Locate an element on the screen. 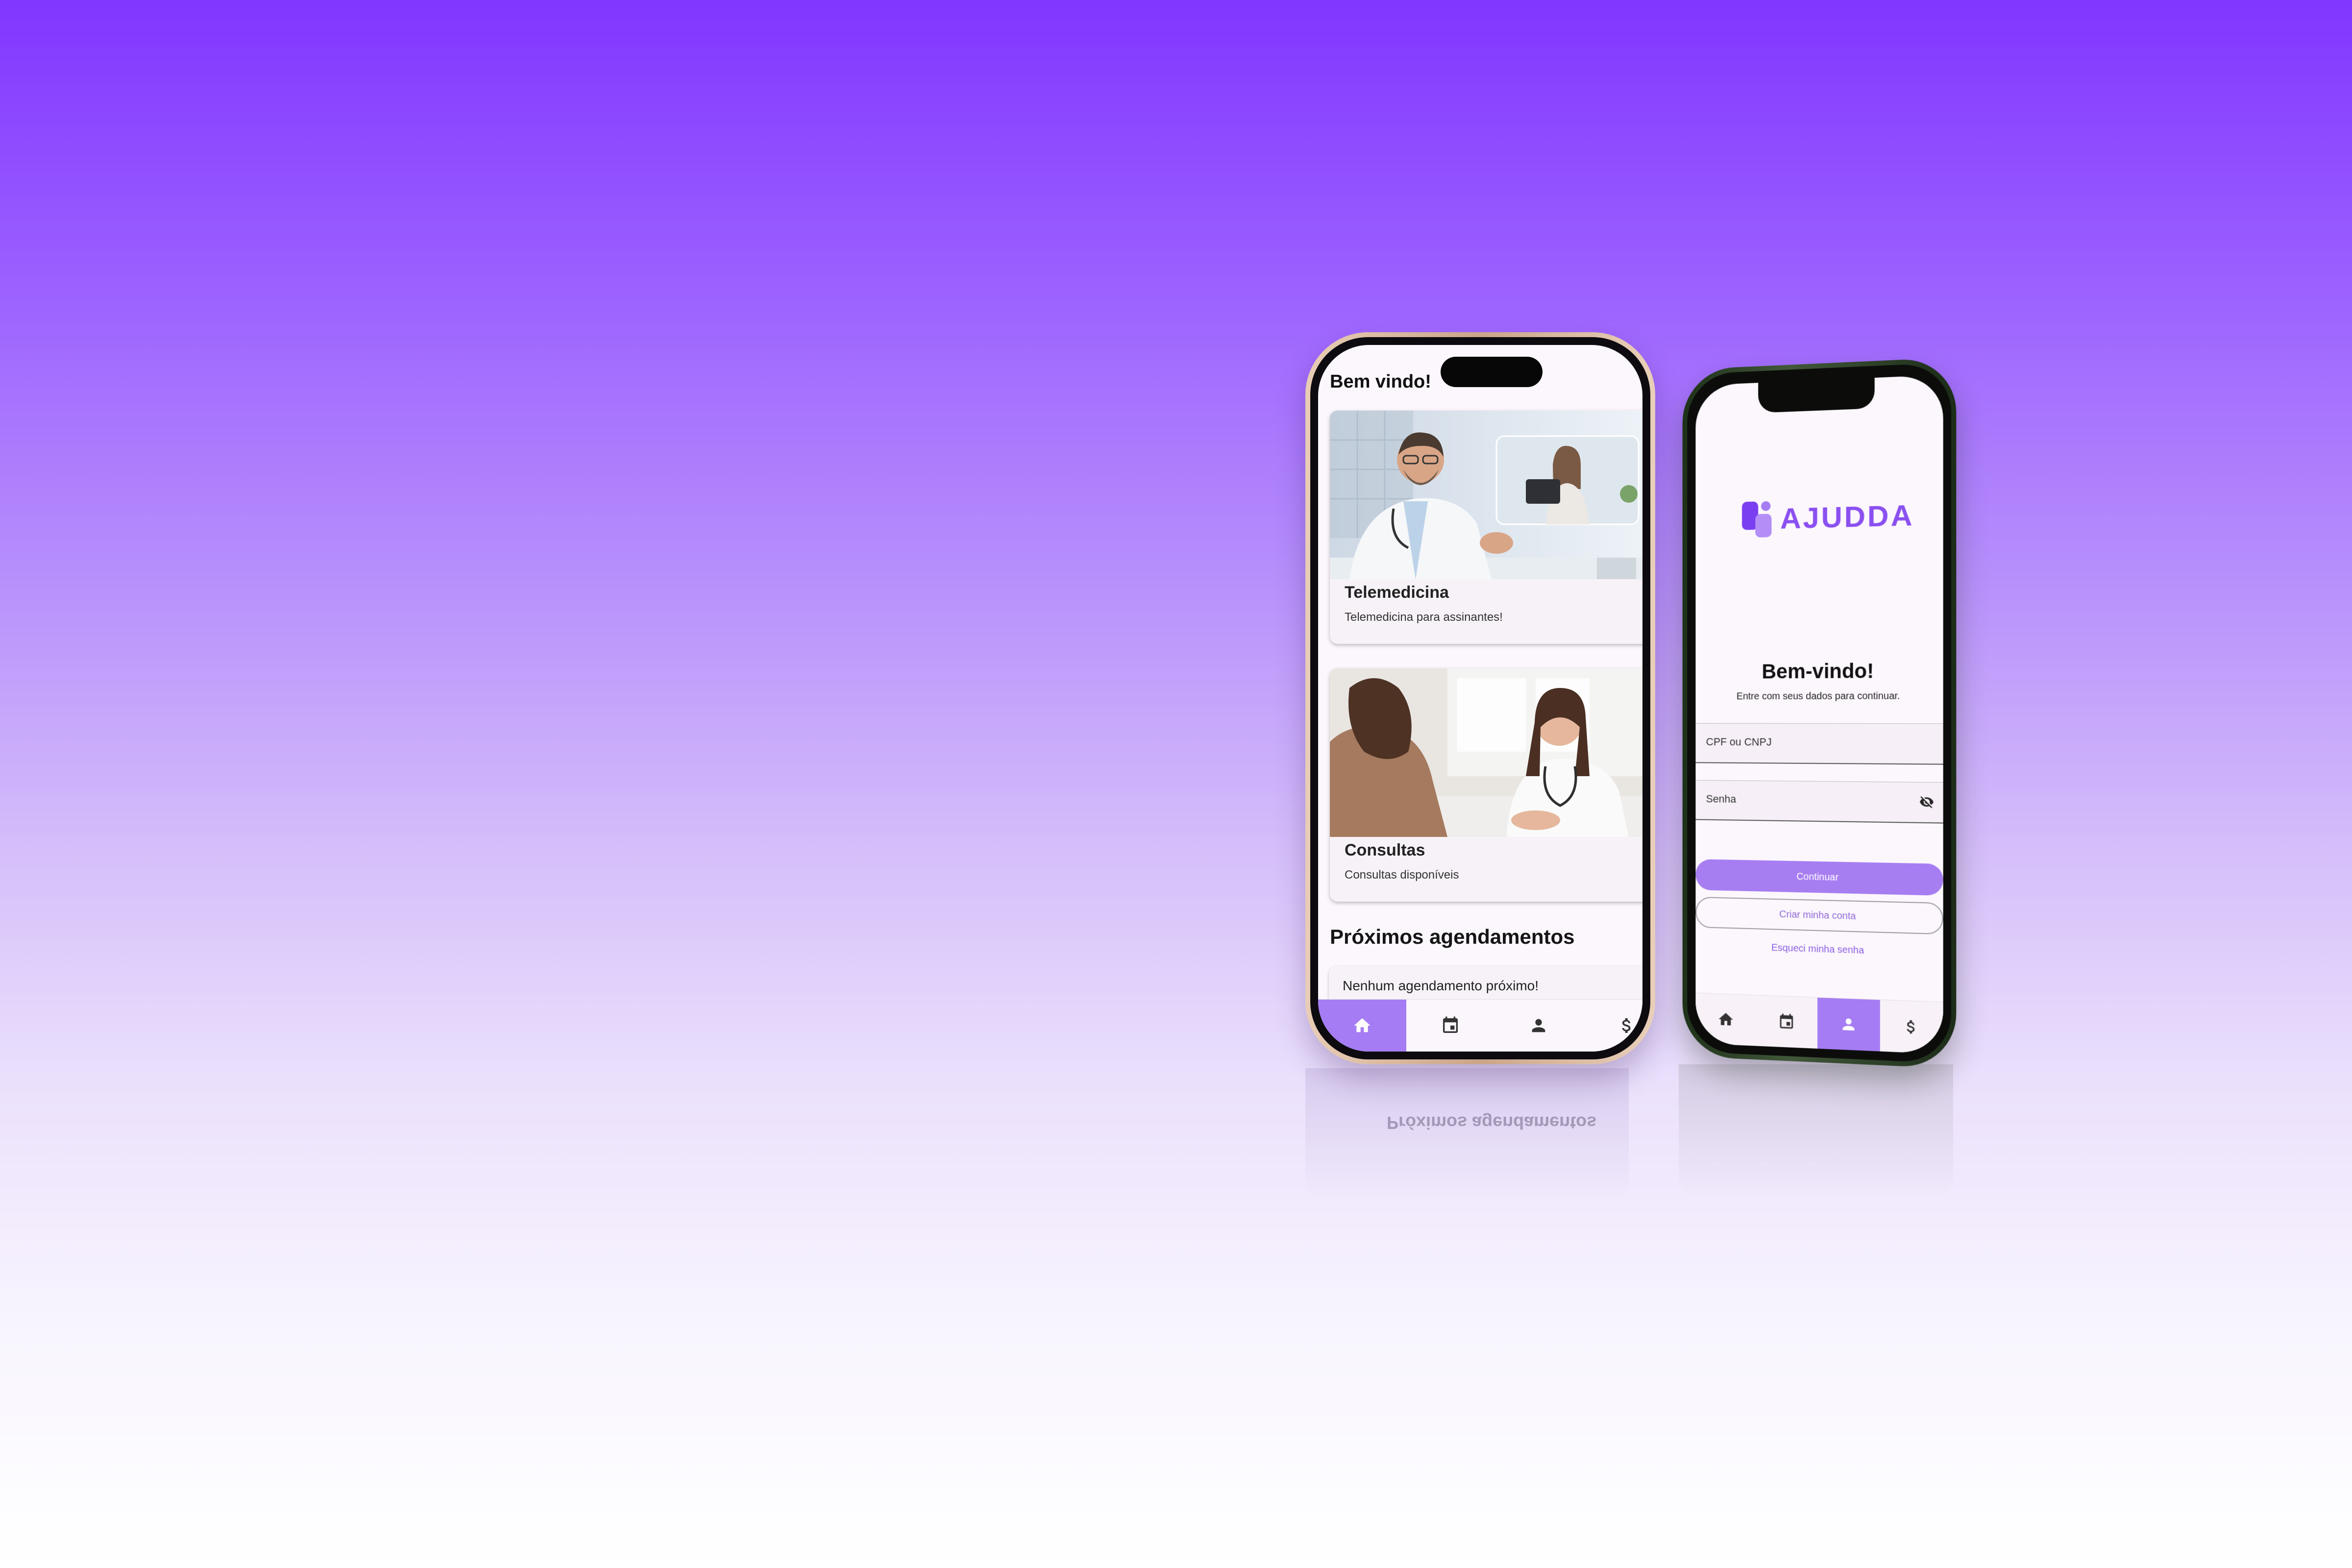  password-input is located at coordinates (1788, 800).